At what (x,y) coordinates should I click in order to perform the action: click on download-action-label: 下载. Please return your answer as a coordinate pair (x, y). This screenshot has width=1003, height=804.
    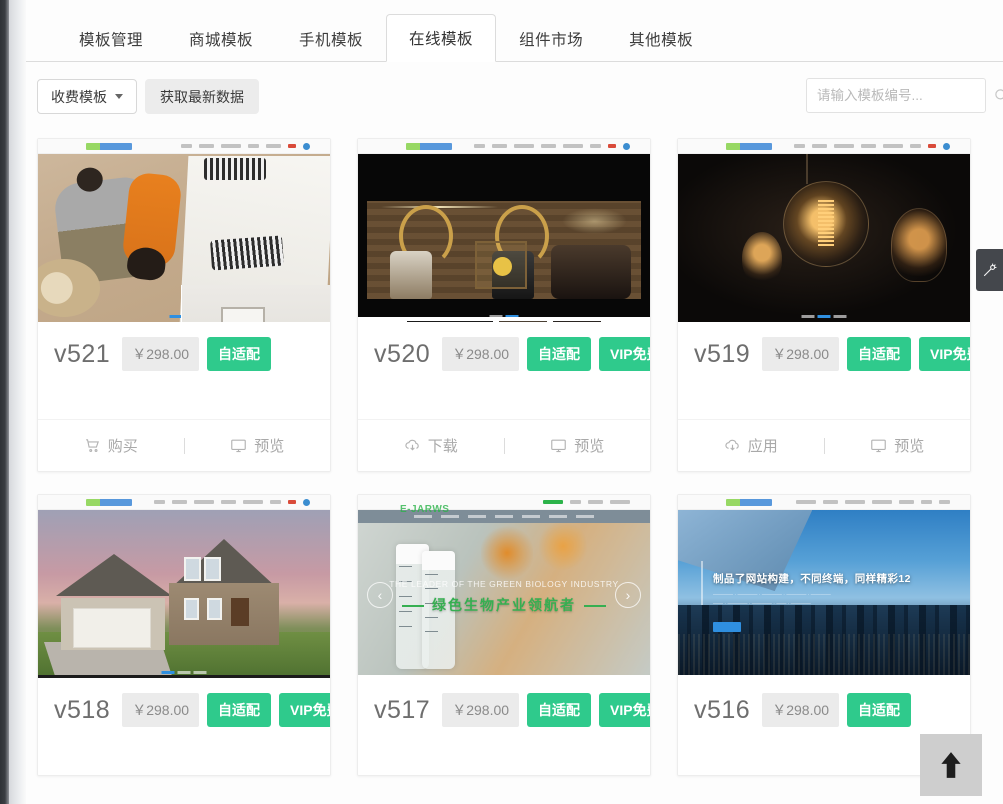
    Looking at the image, I should click on (442, 446).